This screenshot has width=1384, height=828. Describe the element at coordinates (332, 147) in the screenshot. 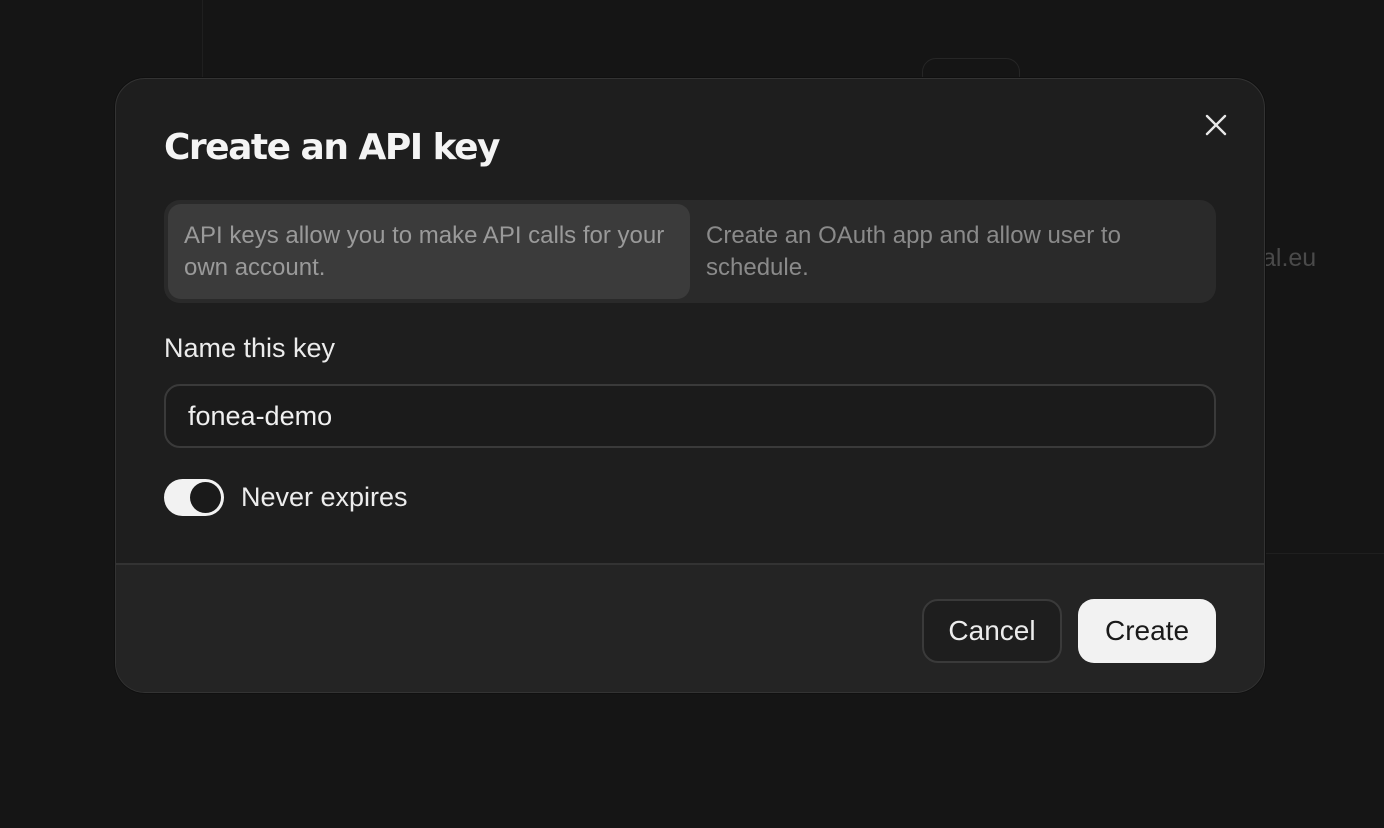

I see `dialog-title: Create an API key` at that location.